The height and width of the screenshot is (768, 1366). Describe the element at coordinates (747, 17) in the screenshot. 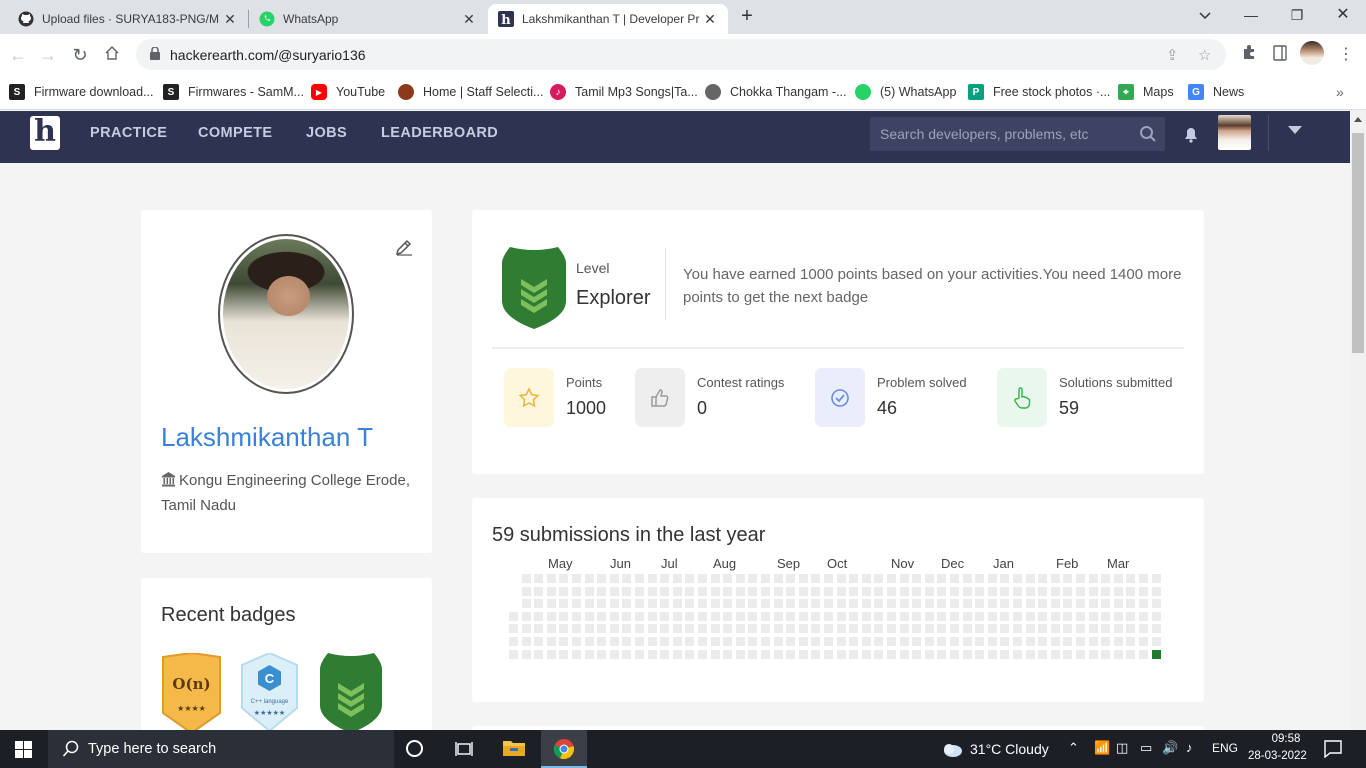

I see `new-tab-button: +` at that location.